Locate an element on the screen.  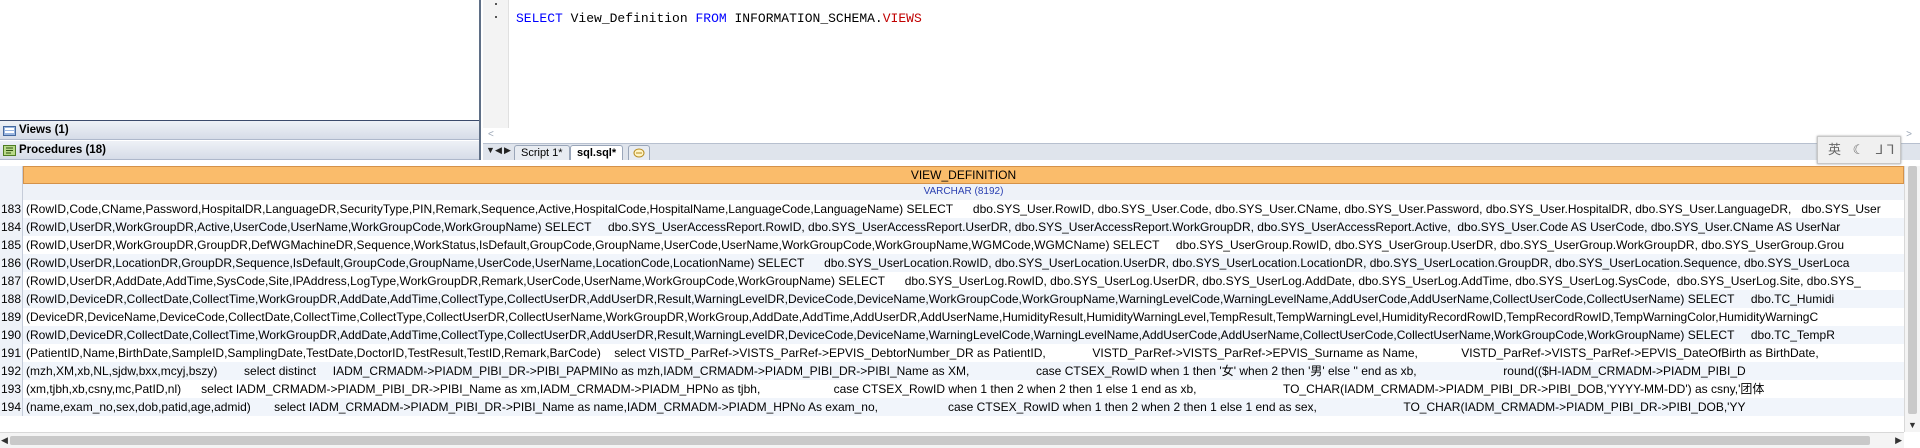
row-number: 183 is located at coordinates (11, 209).